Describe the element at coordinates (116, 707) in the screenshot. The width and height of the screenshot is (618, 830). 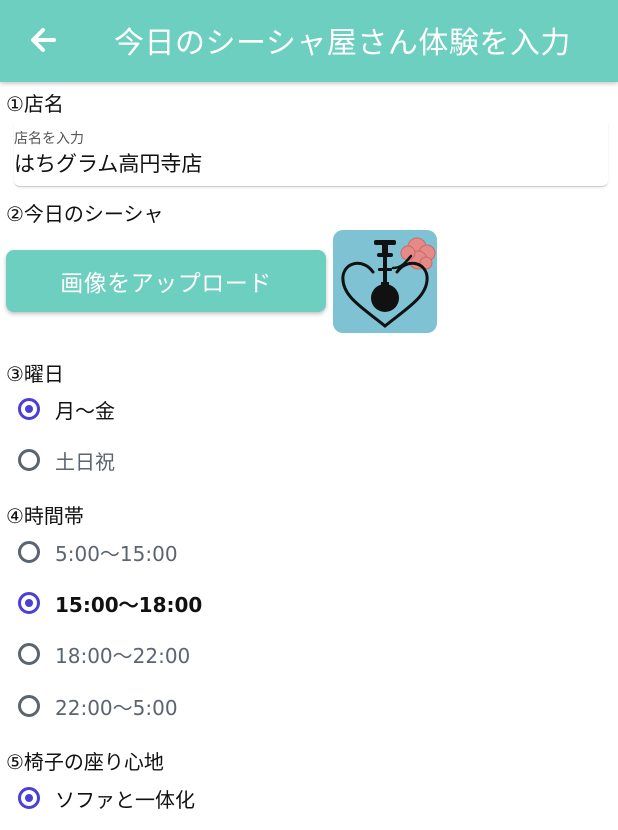
I see `time-option-label: 22:00～5:00` at that location.